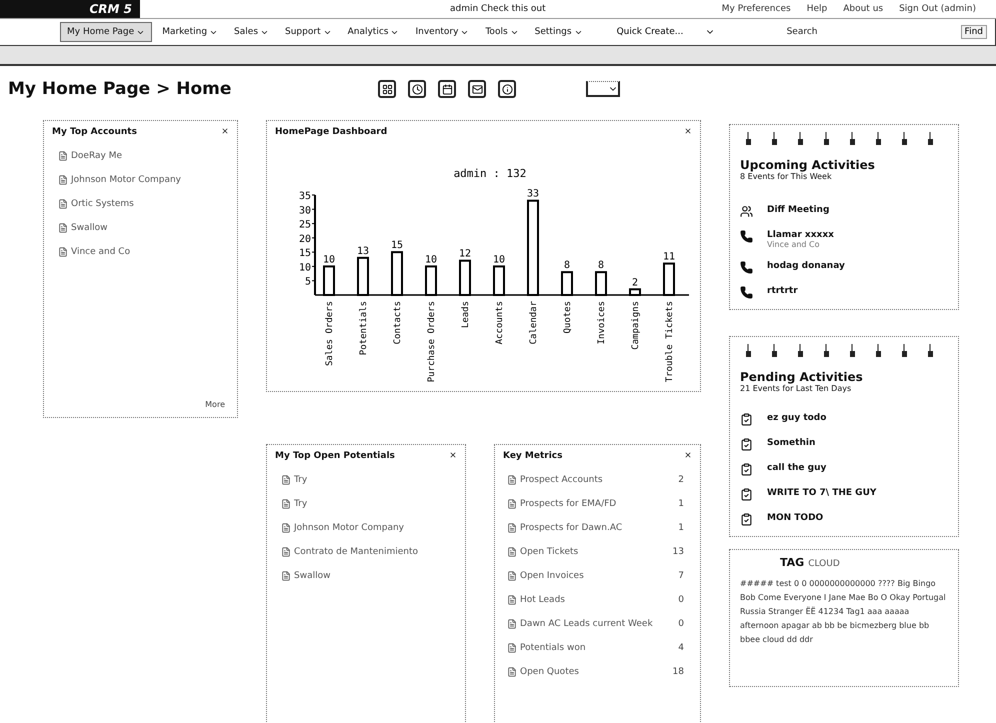  What do you see at coordinates (442, 32) in the screenshot?
I see `nav-tab: Inventory` at bounding box center [442, 32].